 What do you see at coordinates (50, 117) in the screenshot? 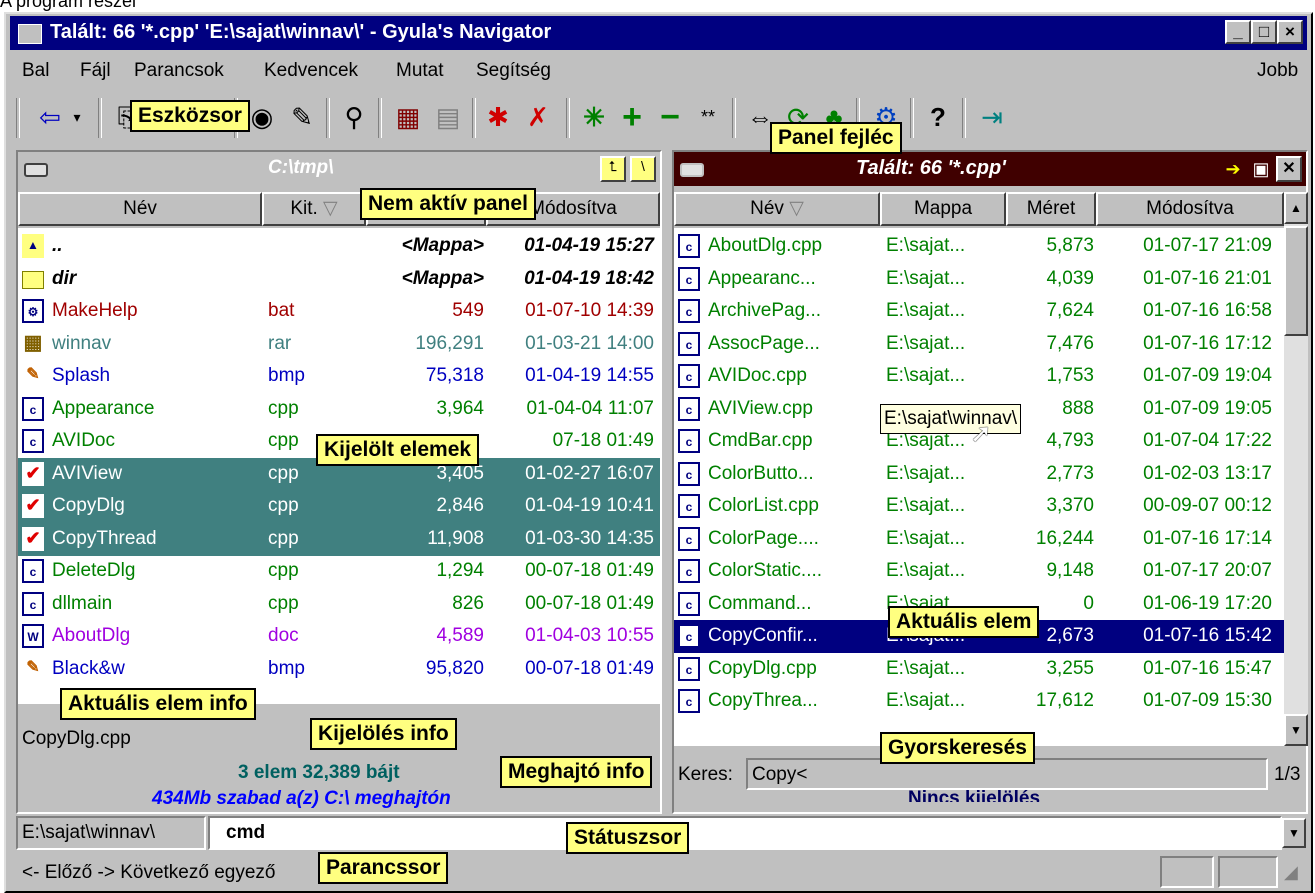
I see `back-arrow-icon: ⇦` at bounding box center [50, 117].